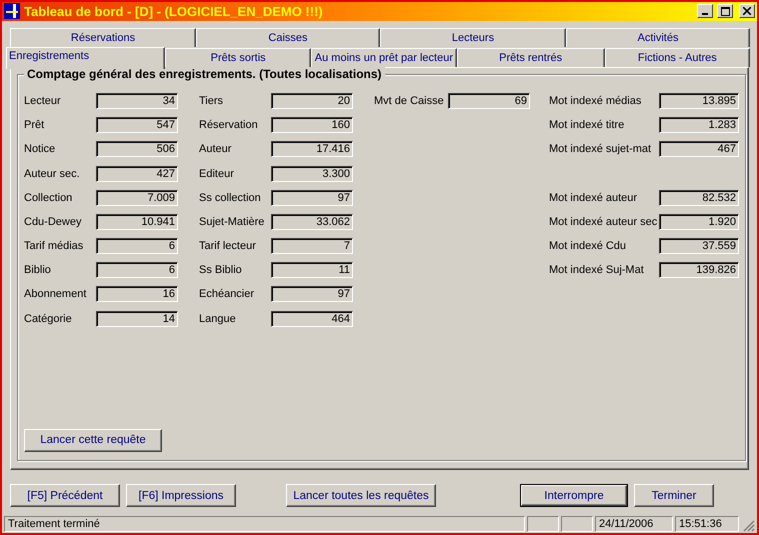 The height and width of the screenshot is (535, 759). I want to click on close-icon, so click(747, 11).